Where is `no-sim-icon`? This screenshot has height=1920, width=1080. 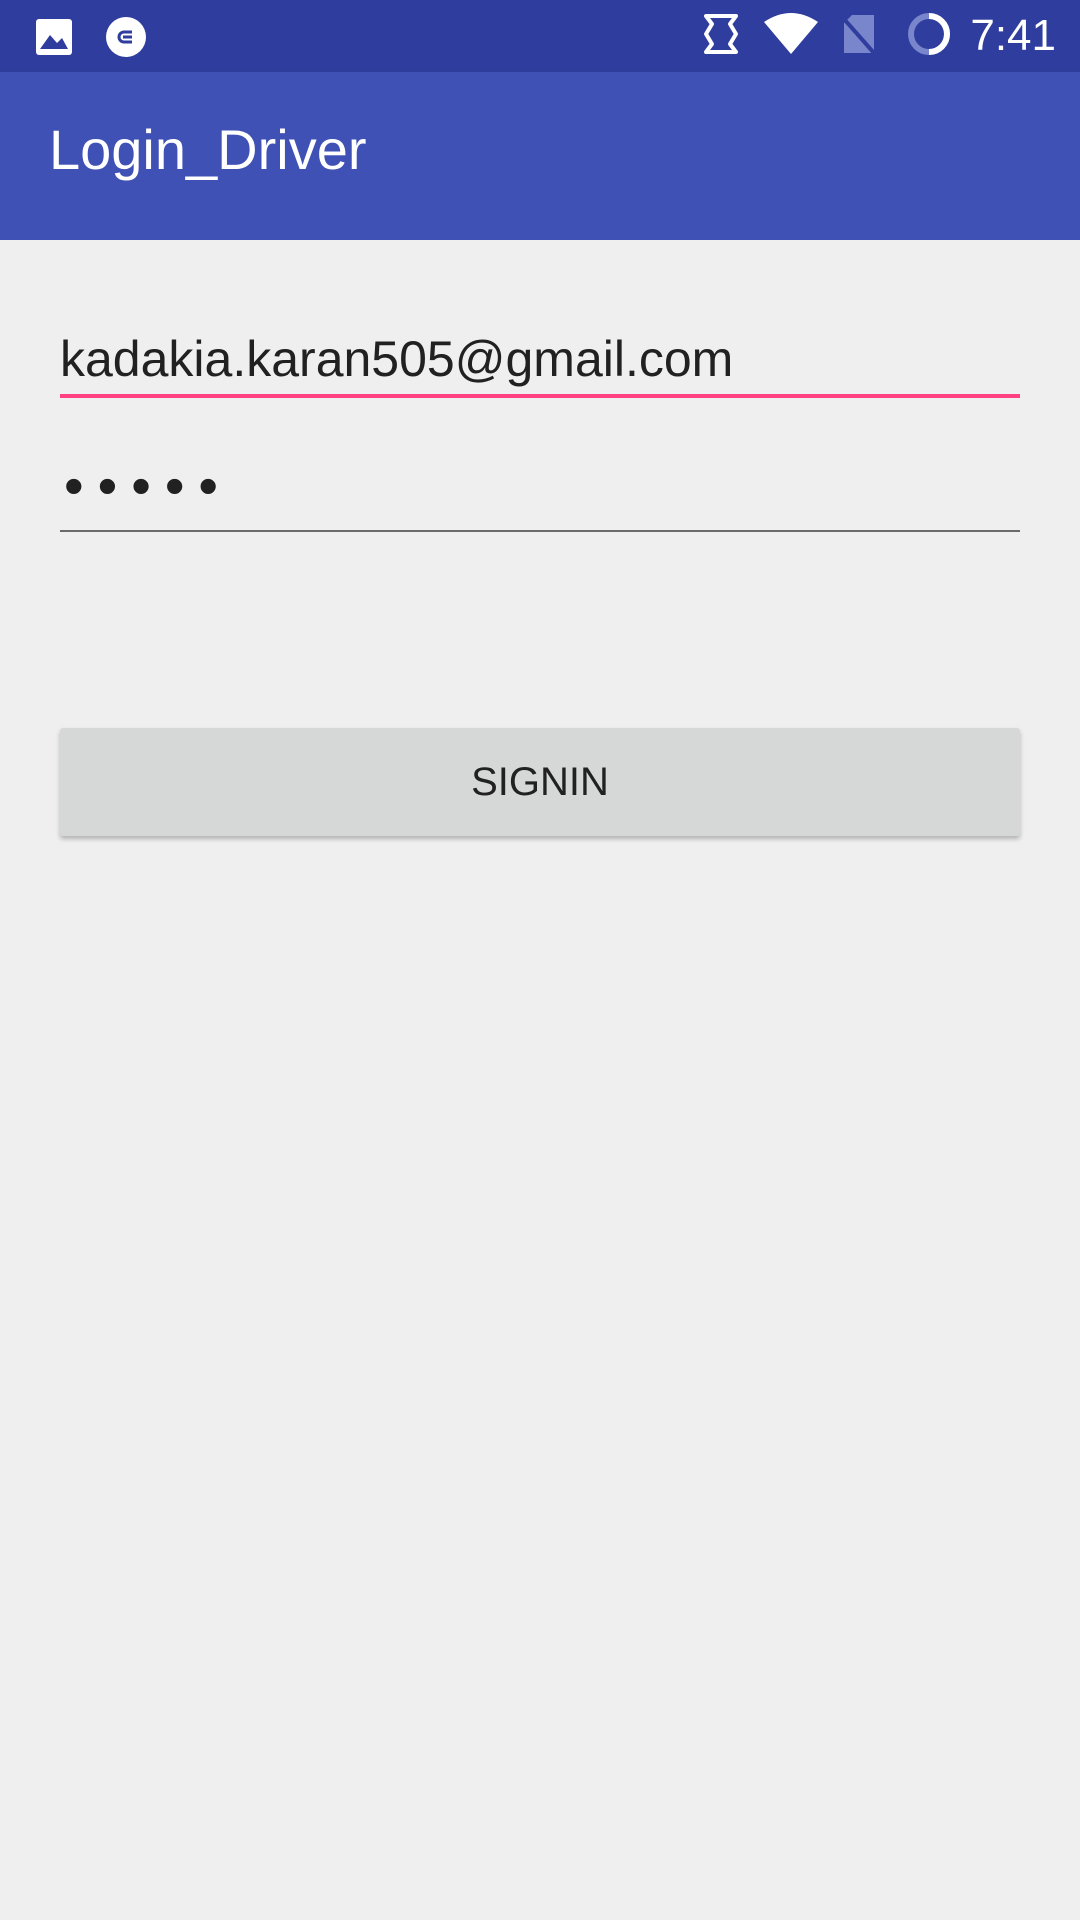
no-sim-icon is located at coordinates (859, 36).